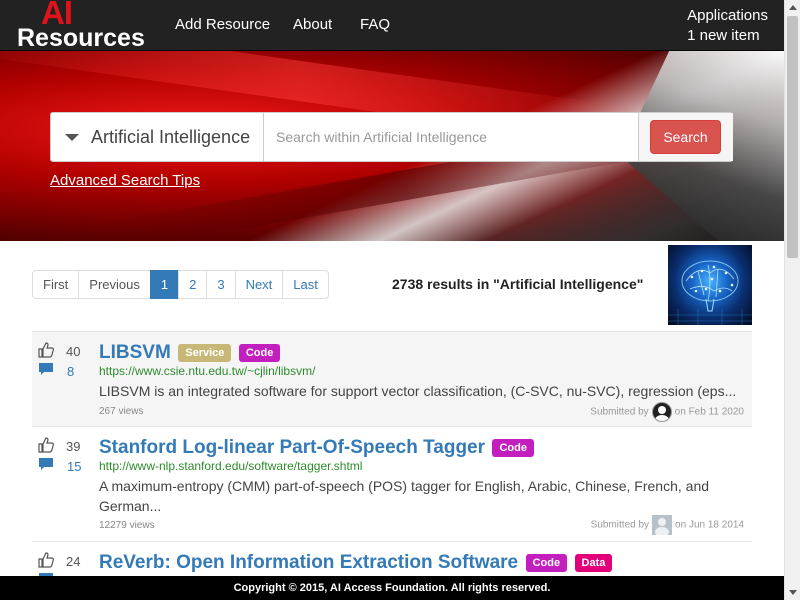  Describe the element at coordinates (114, 284) in the screenshot. I see `pagination-previous: Previous` at that location.